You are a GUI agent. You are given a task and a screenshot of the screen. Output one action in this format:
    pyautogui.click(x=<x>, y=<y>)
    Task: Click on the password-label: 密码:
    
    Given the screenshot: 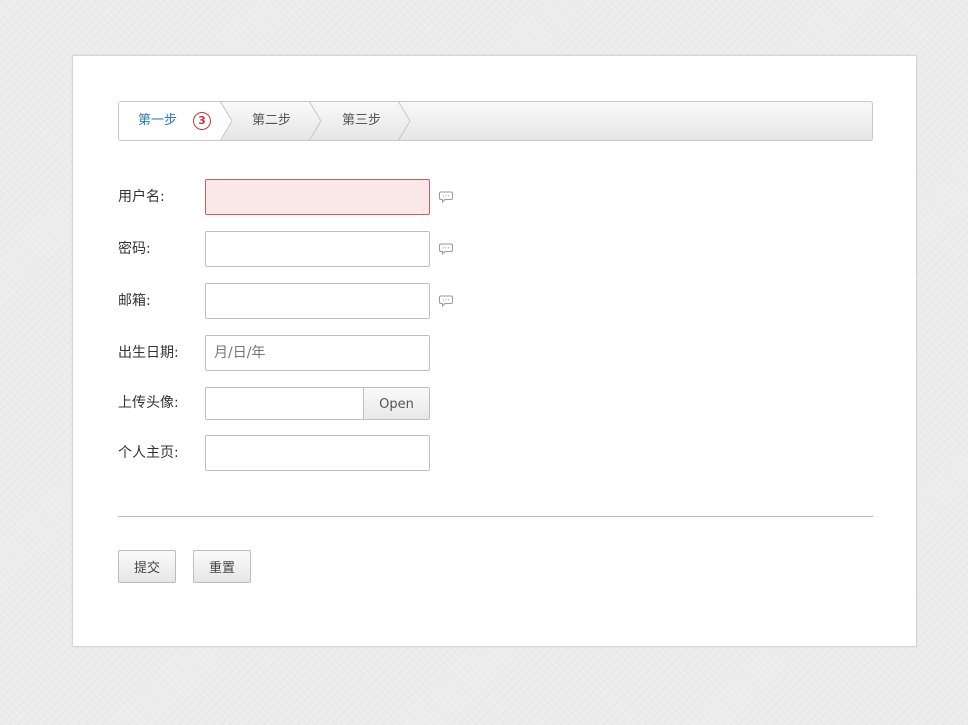 What is the action you would take?
    pyautogui.click(x=134, y=249)
    